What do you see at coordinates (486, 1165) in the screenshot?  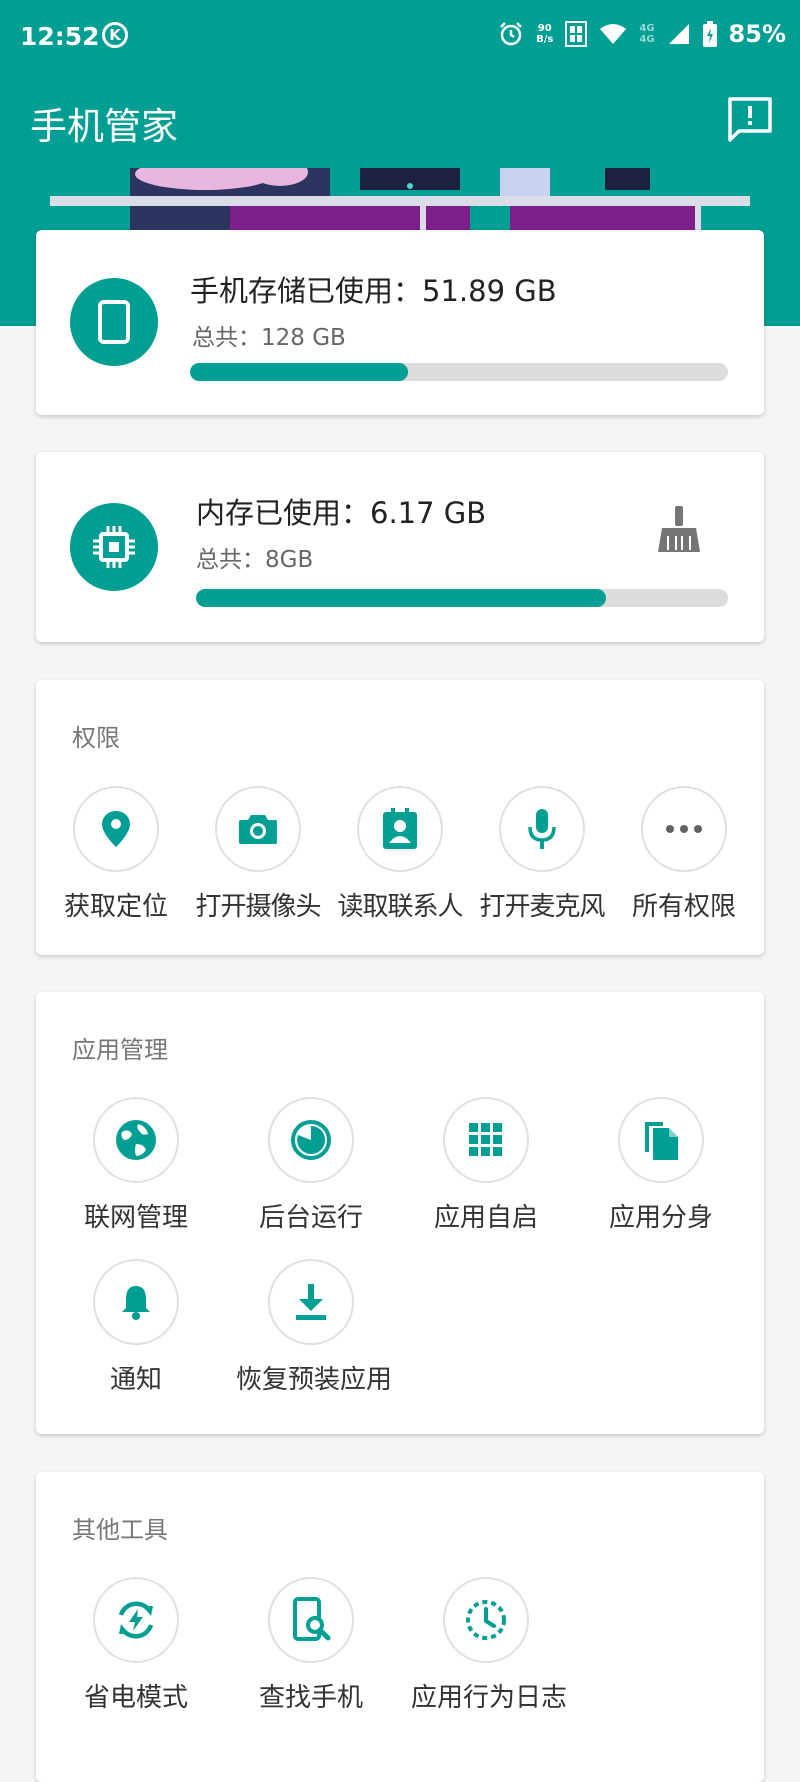 I see `app-autostart: 应用自启` at bounding box center [486, 1165].